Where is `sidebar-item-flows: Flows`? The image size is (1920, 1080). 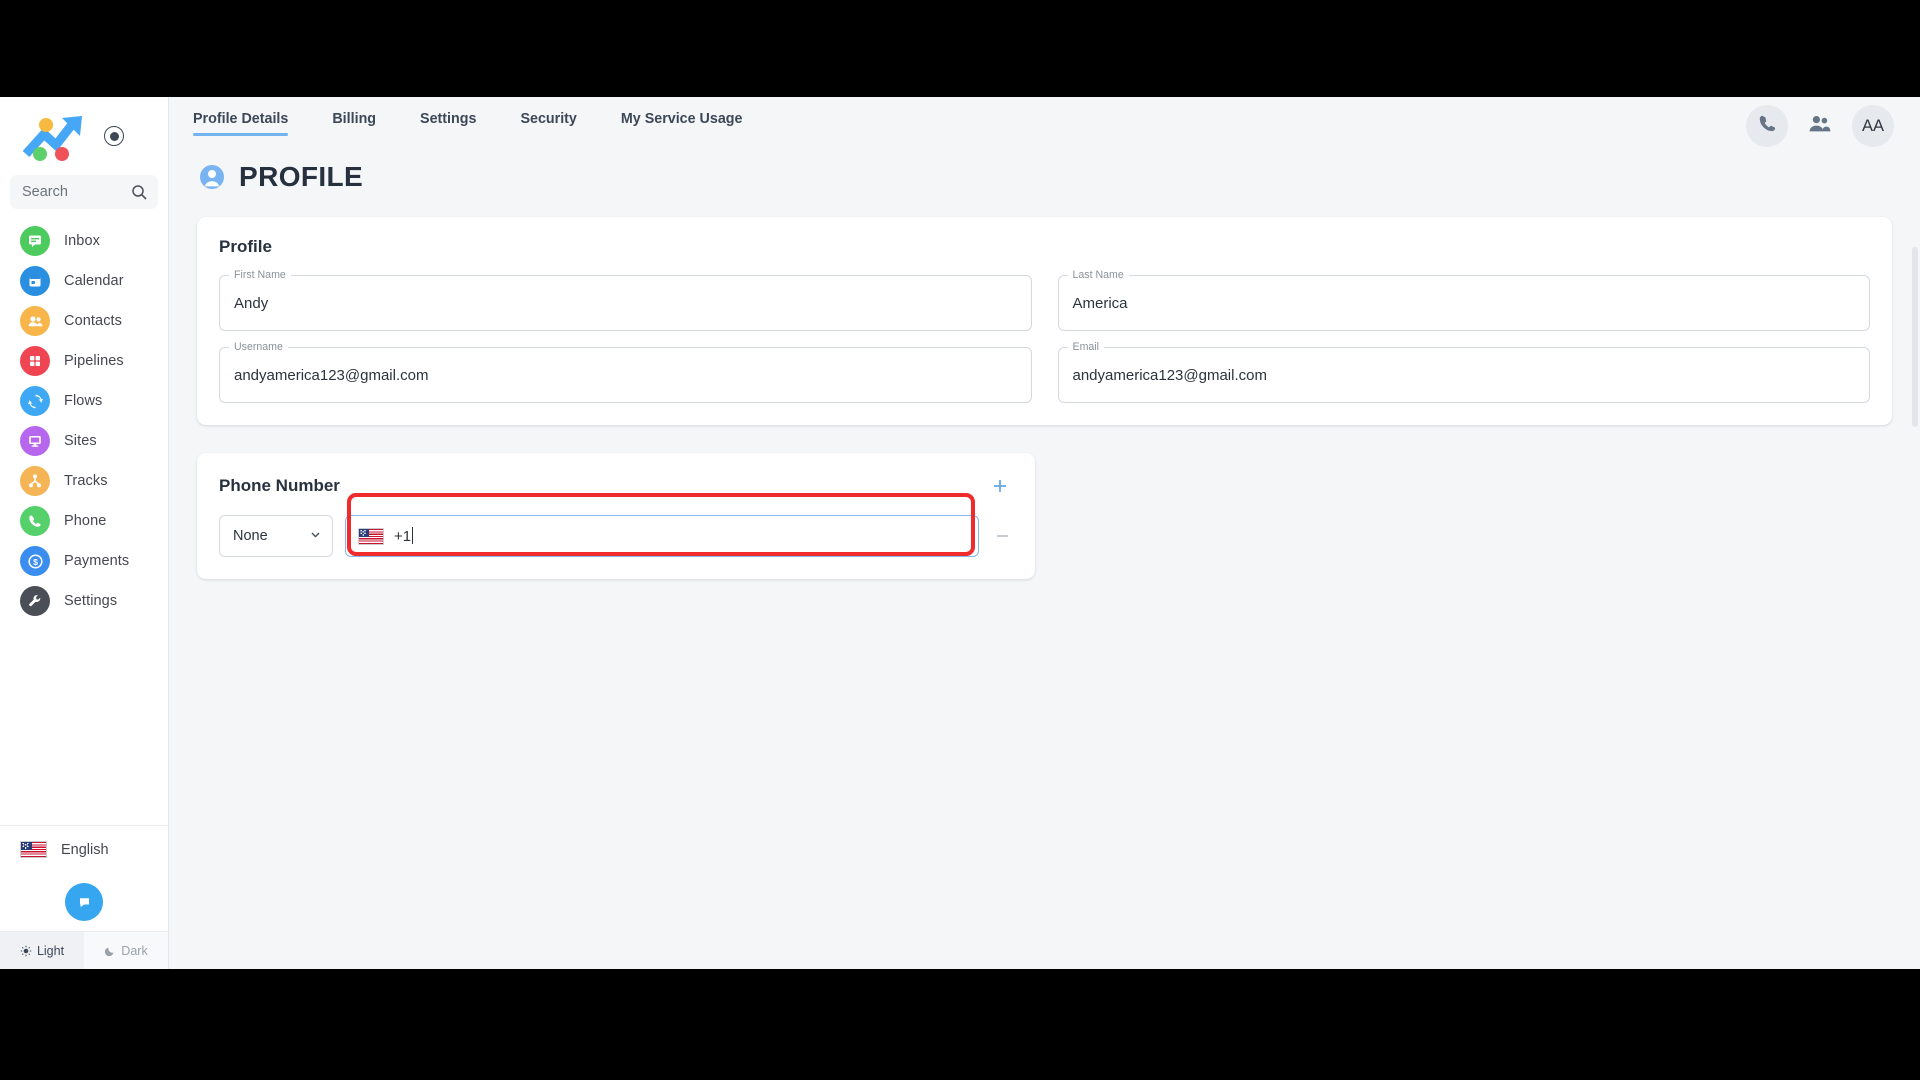
sidebar-item-flows: Flows is located at coordinates (84, 401).